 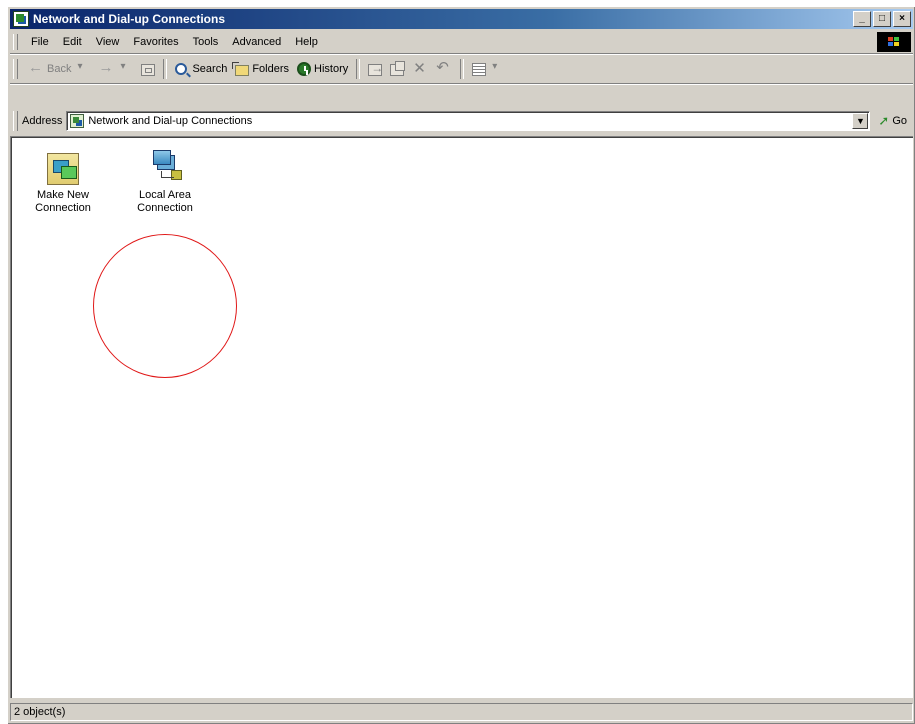 I want to click on go-button-label: Go, so click(x=899, y=121).